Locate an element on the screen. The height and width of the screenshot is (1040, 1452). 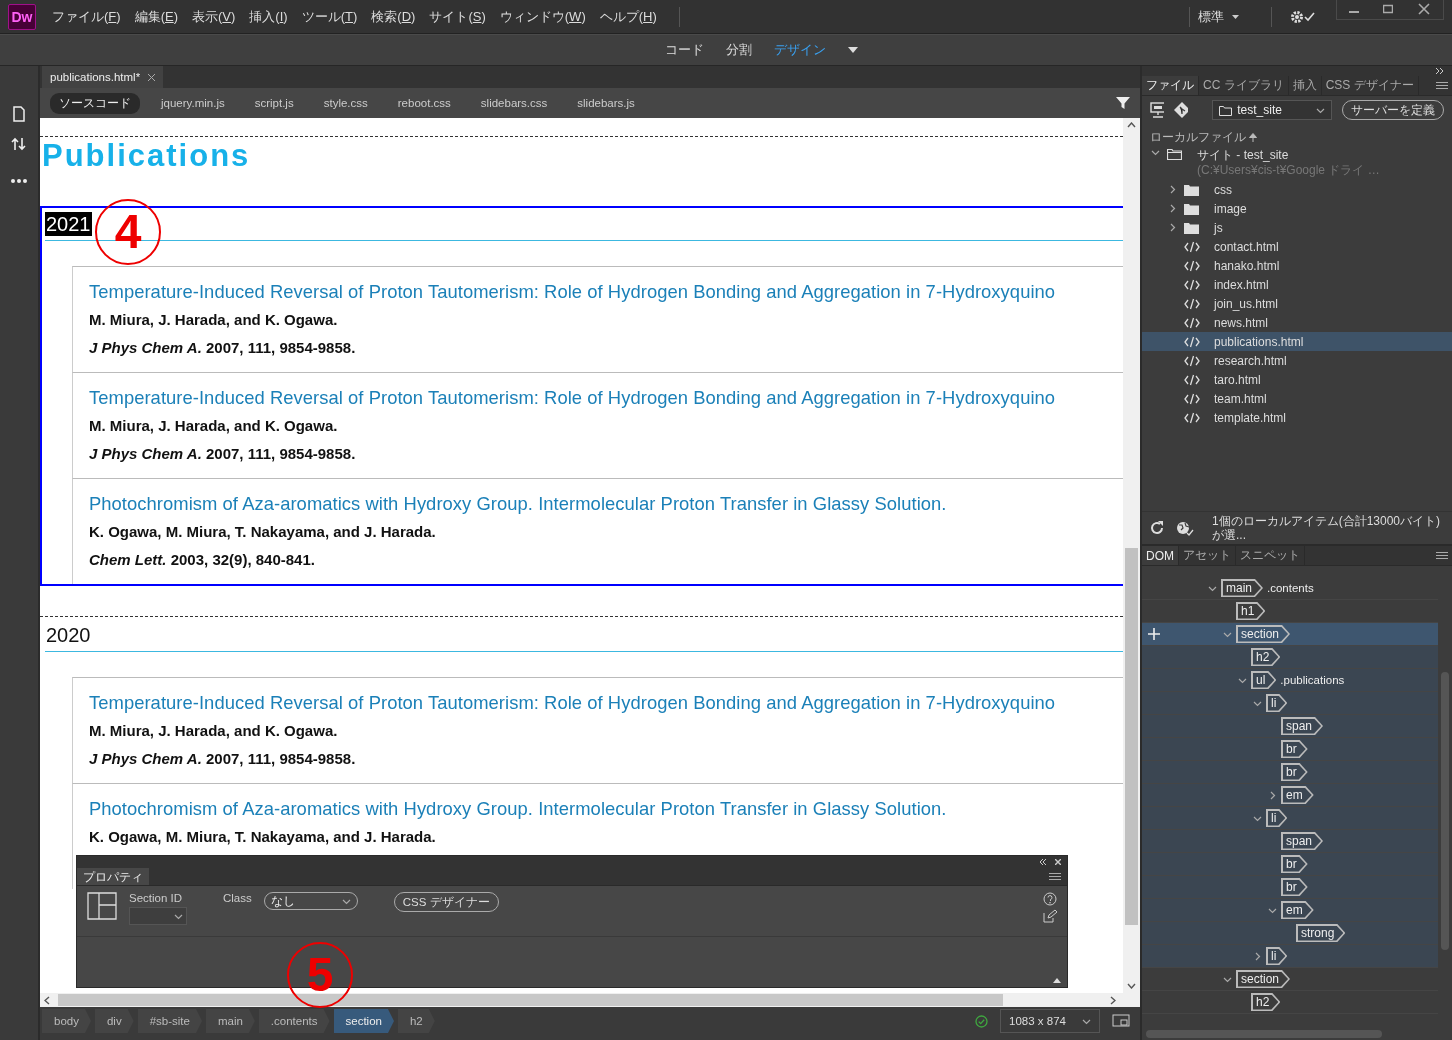
git-icon is located at coordinates (1181, 110).